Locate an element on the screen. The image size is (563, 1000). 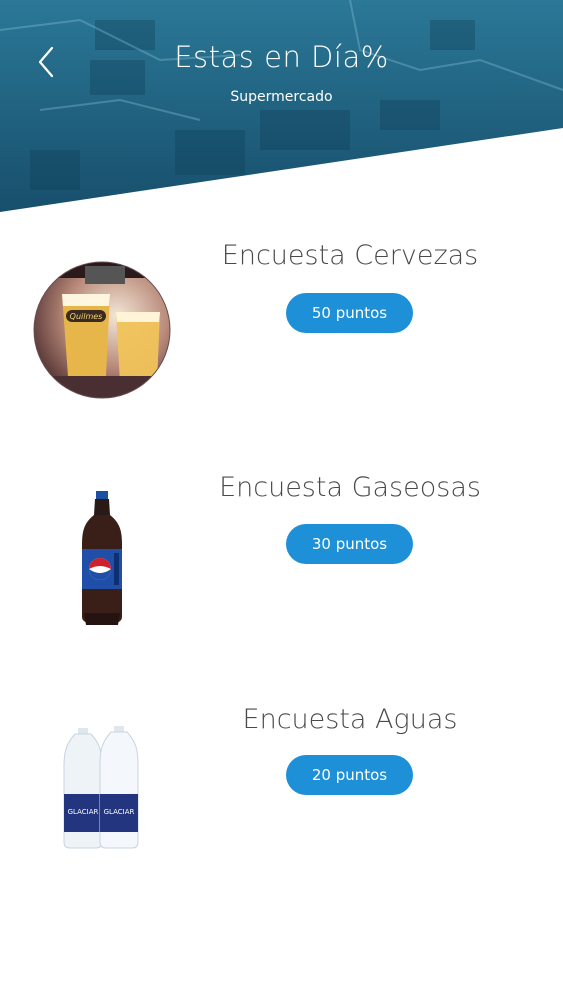
survey-title: Encuesta Aguas is located at coordinates (350, 719).